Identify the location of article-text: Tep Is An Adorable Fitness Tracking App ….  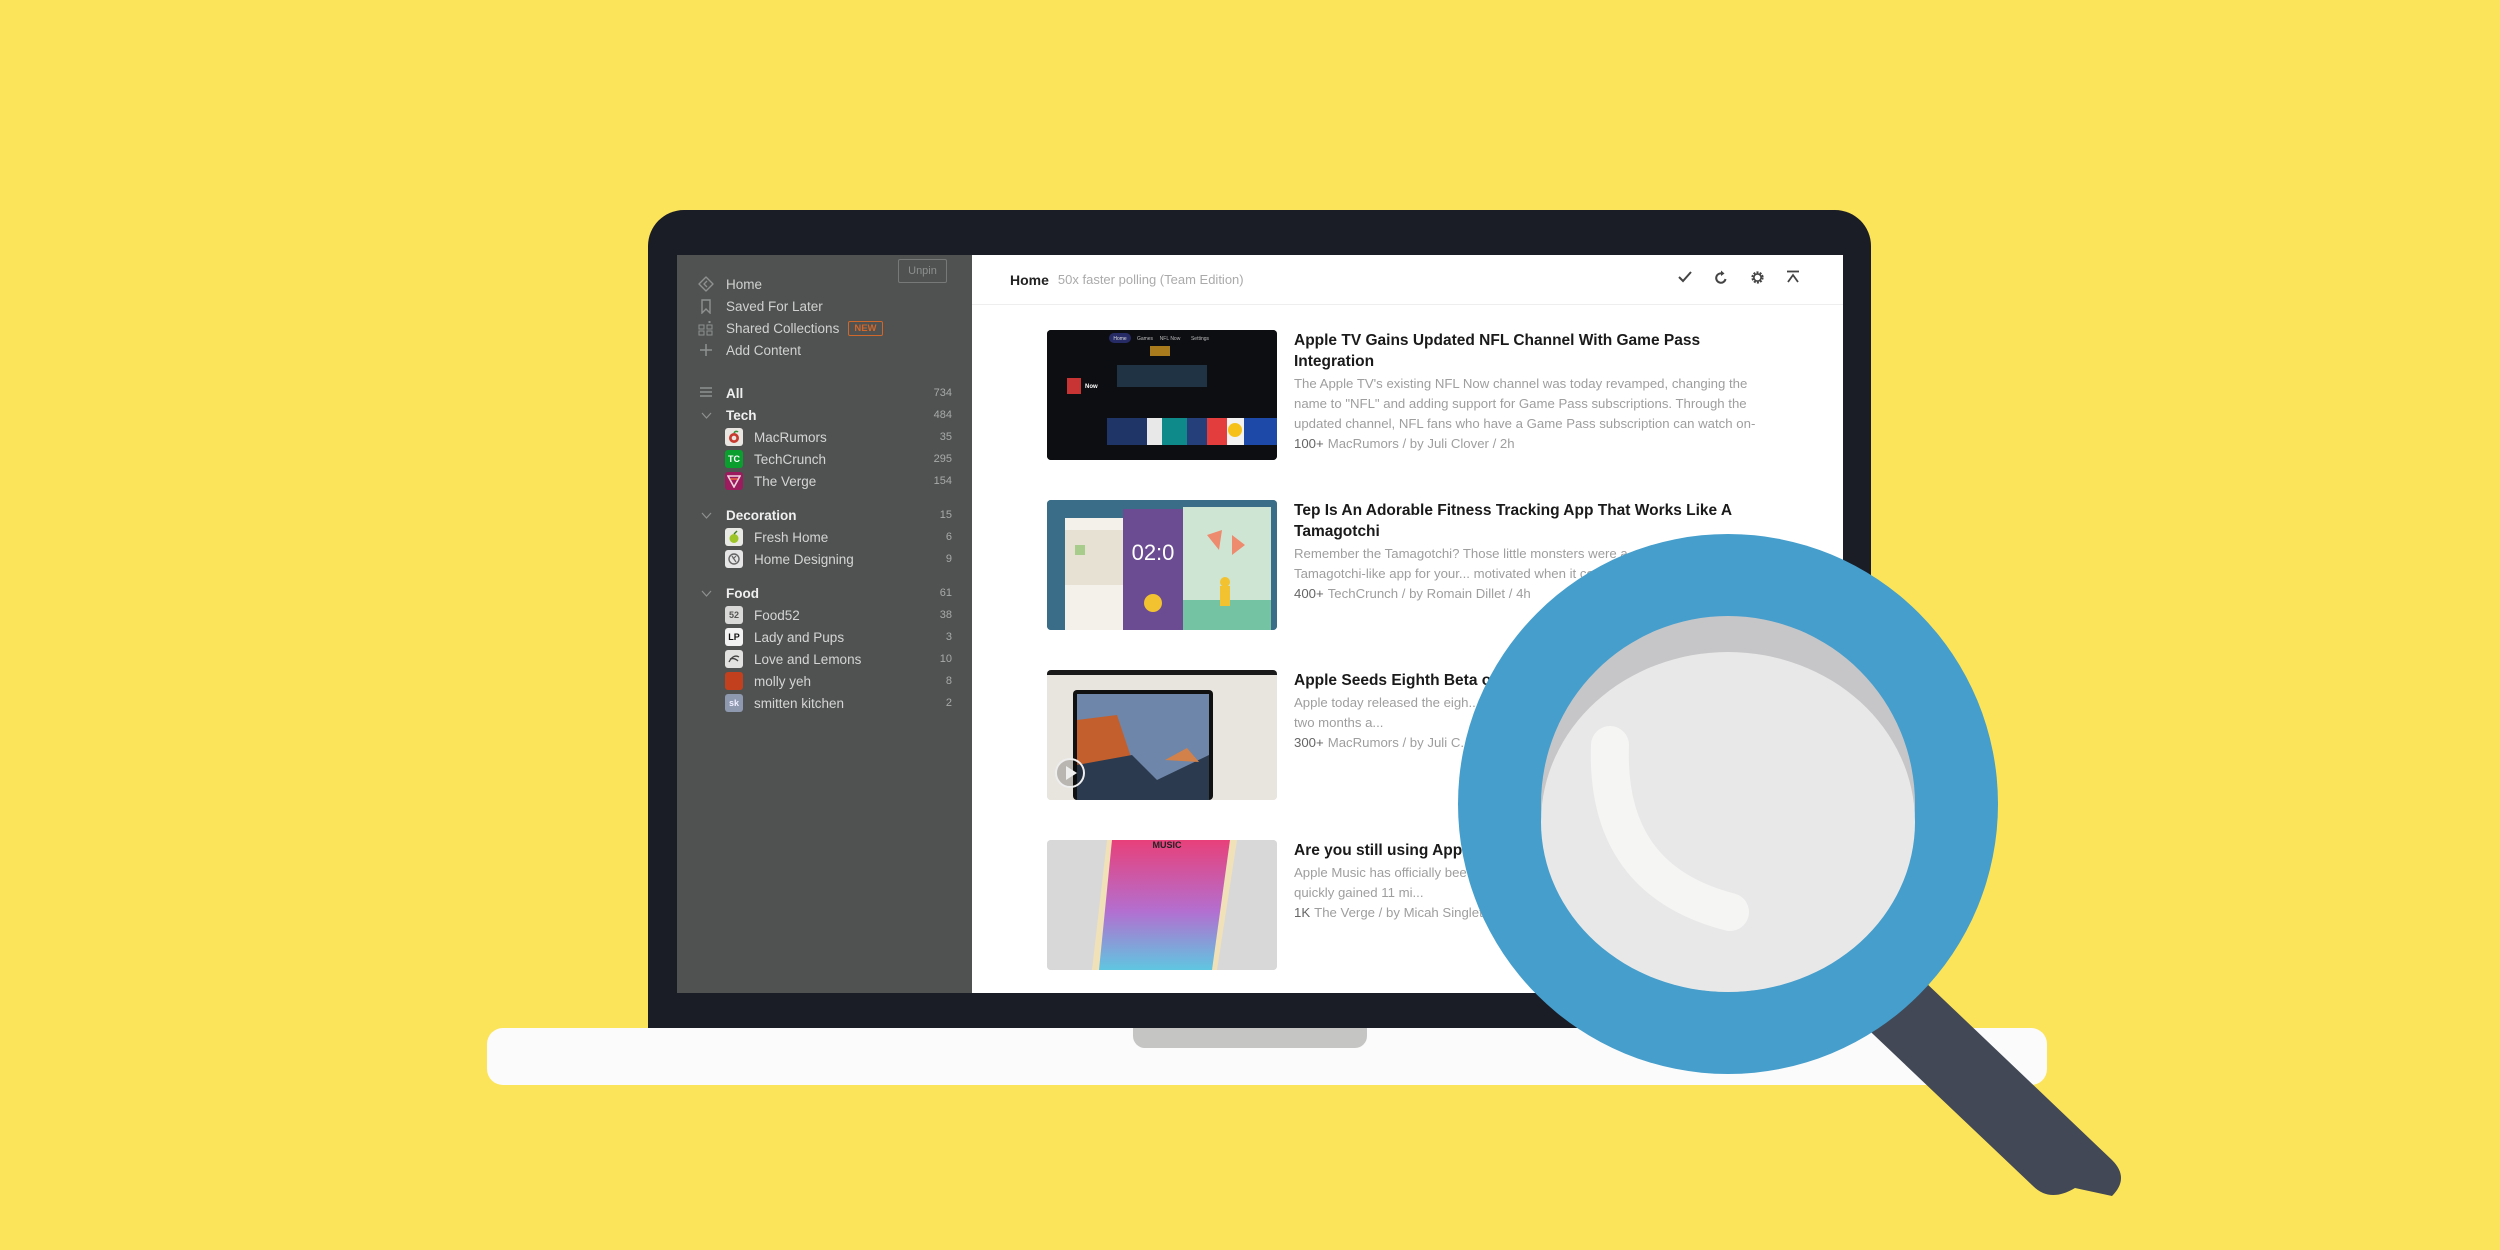
(1534, 552).